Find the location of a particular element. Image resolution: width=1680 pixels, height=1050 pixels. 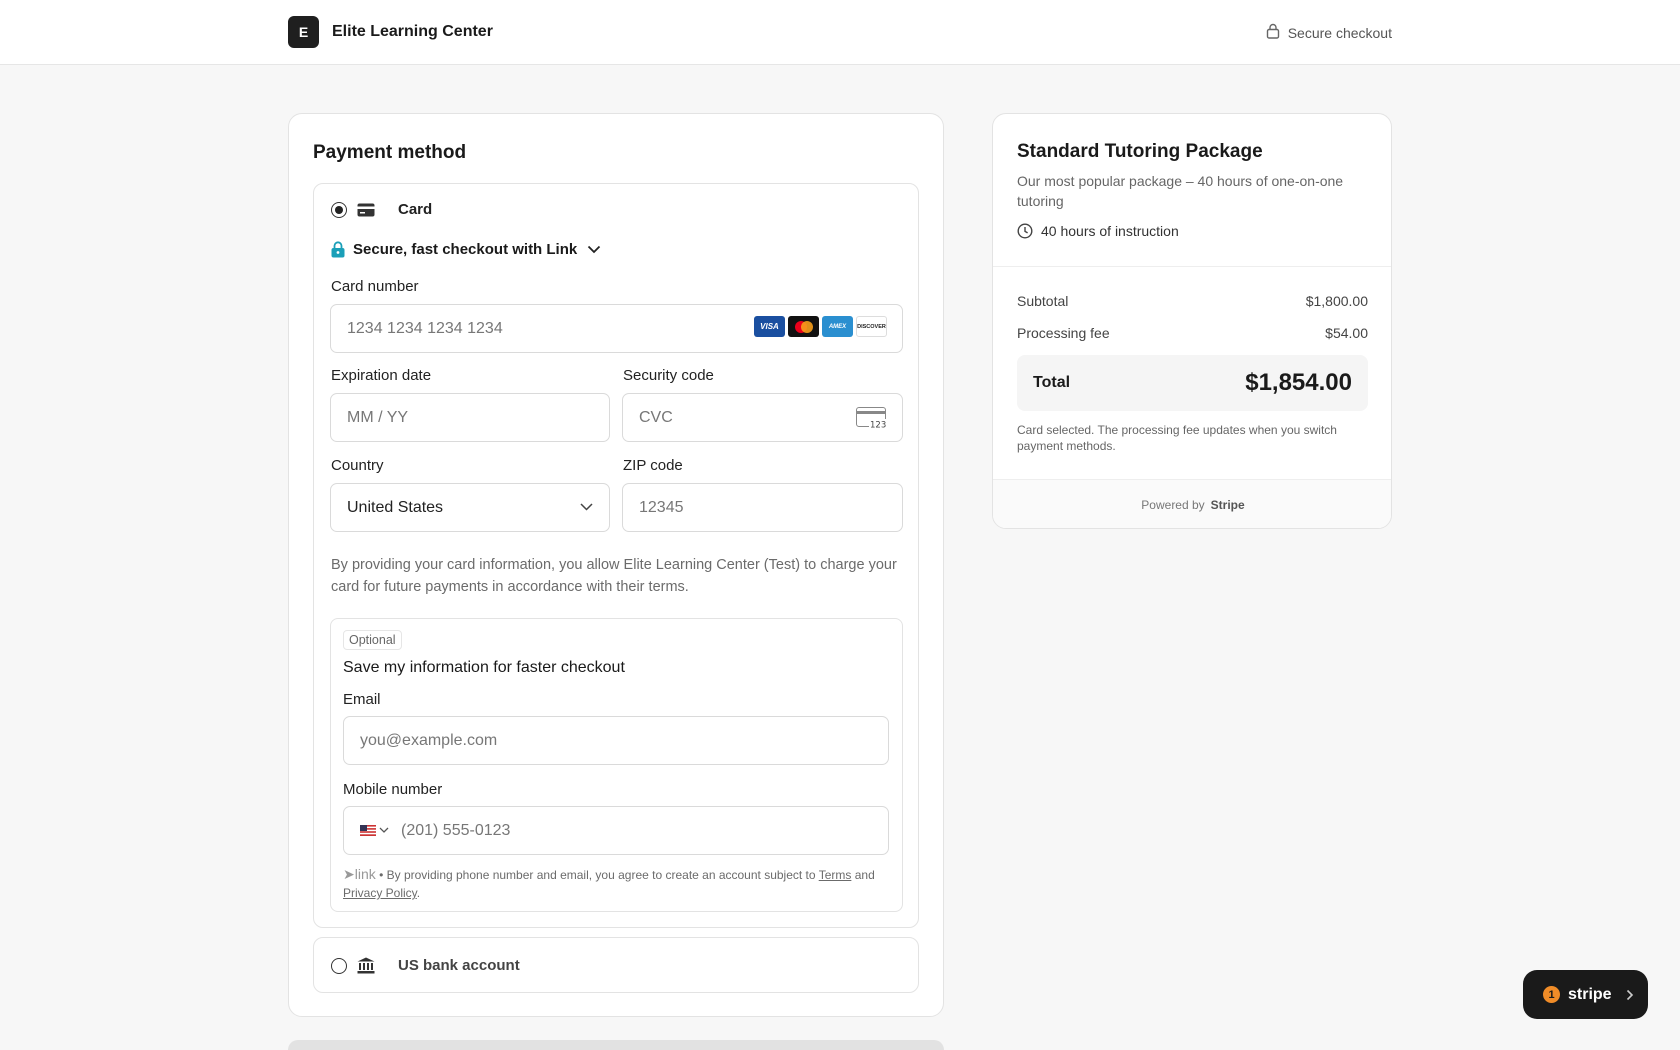

terms-link: Terms is located at coordinates (835, 875).